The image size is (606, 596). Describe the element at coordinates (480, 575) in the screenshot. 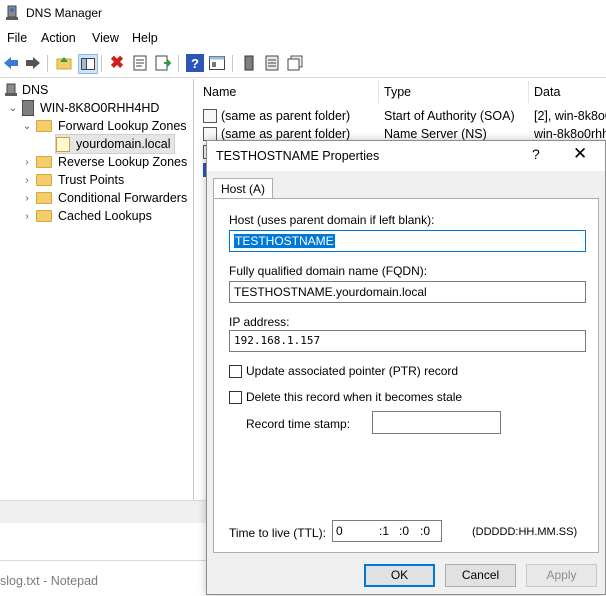

I see `cancel-button: Cancel` at that location.